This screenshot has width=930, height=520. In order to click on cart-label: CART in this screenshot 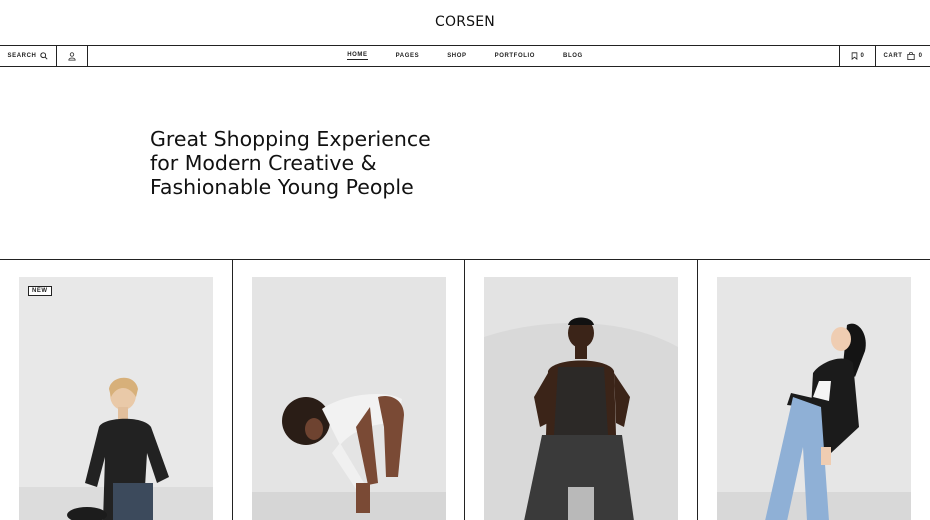, I will do `click(893, 56)`.